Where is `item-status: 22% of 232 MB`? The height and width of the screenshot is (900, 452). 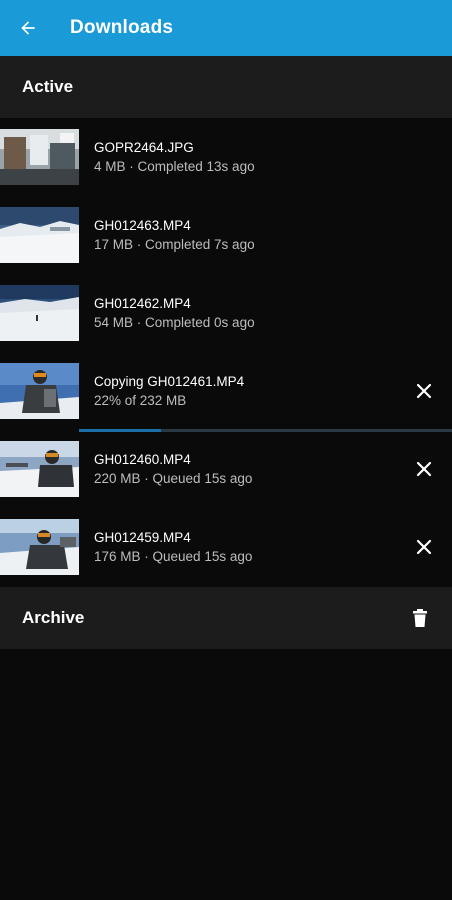 item-status: 22% of 232 MB is located at coordinates (140, 400).